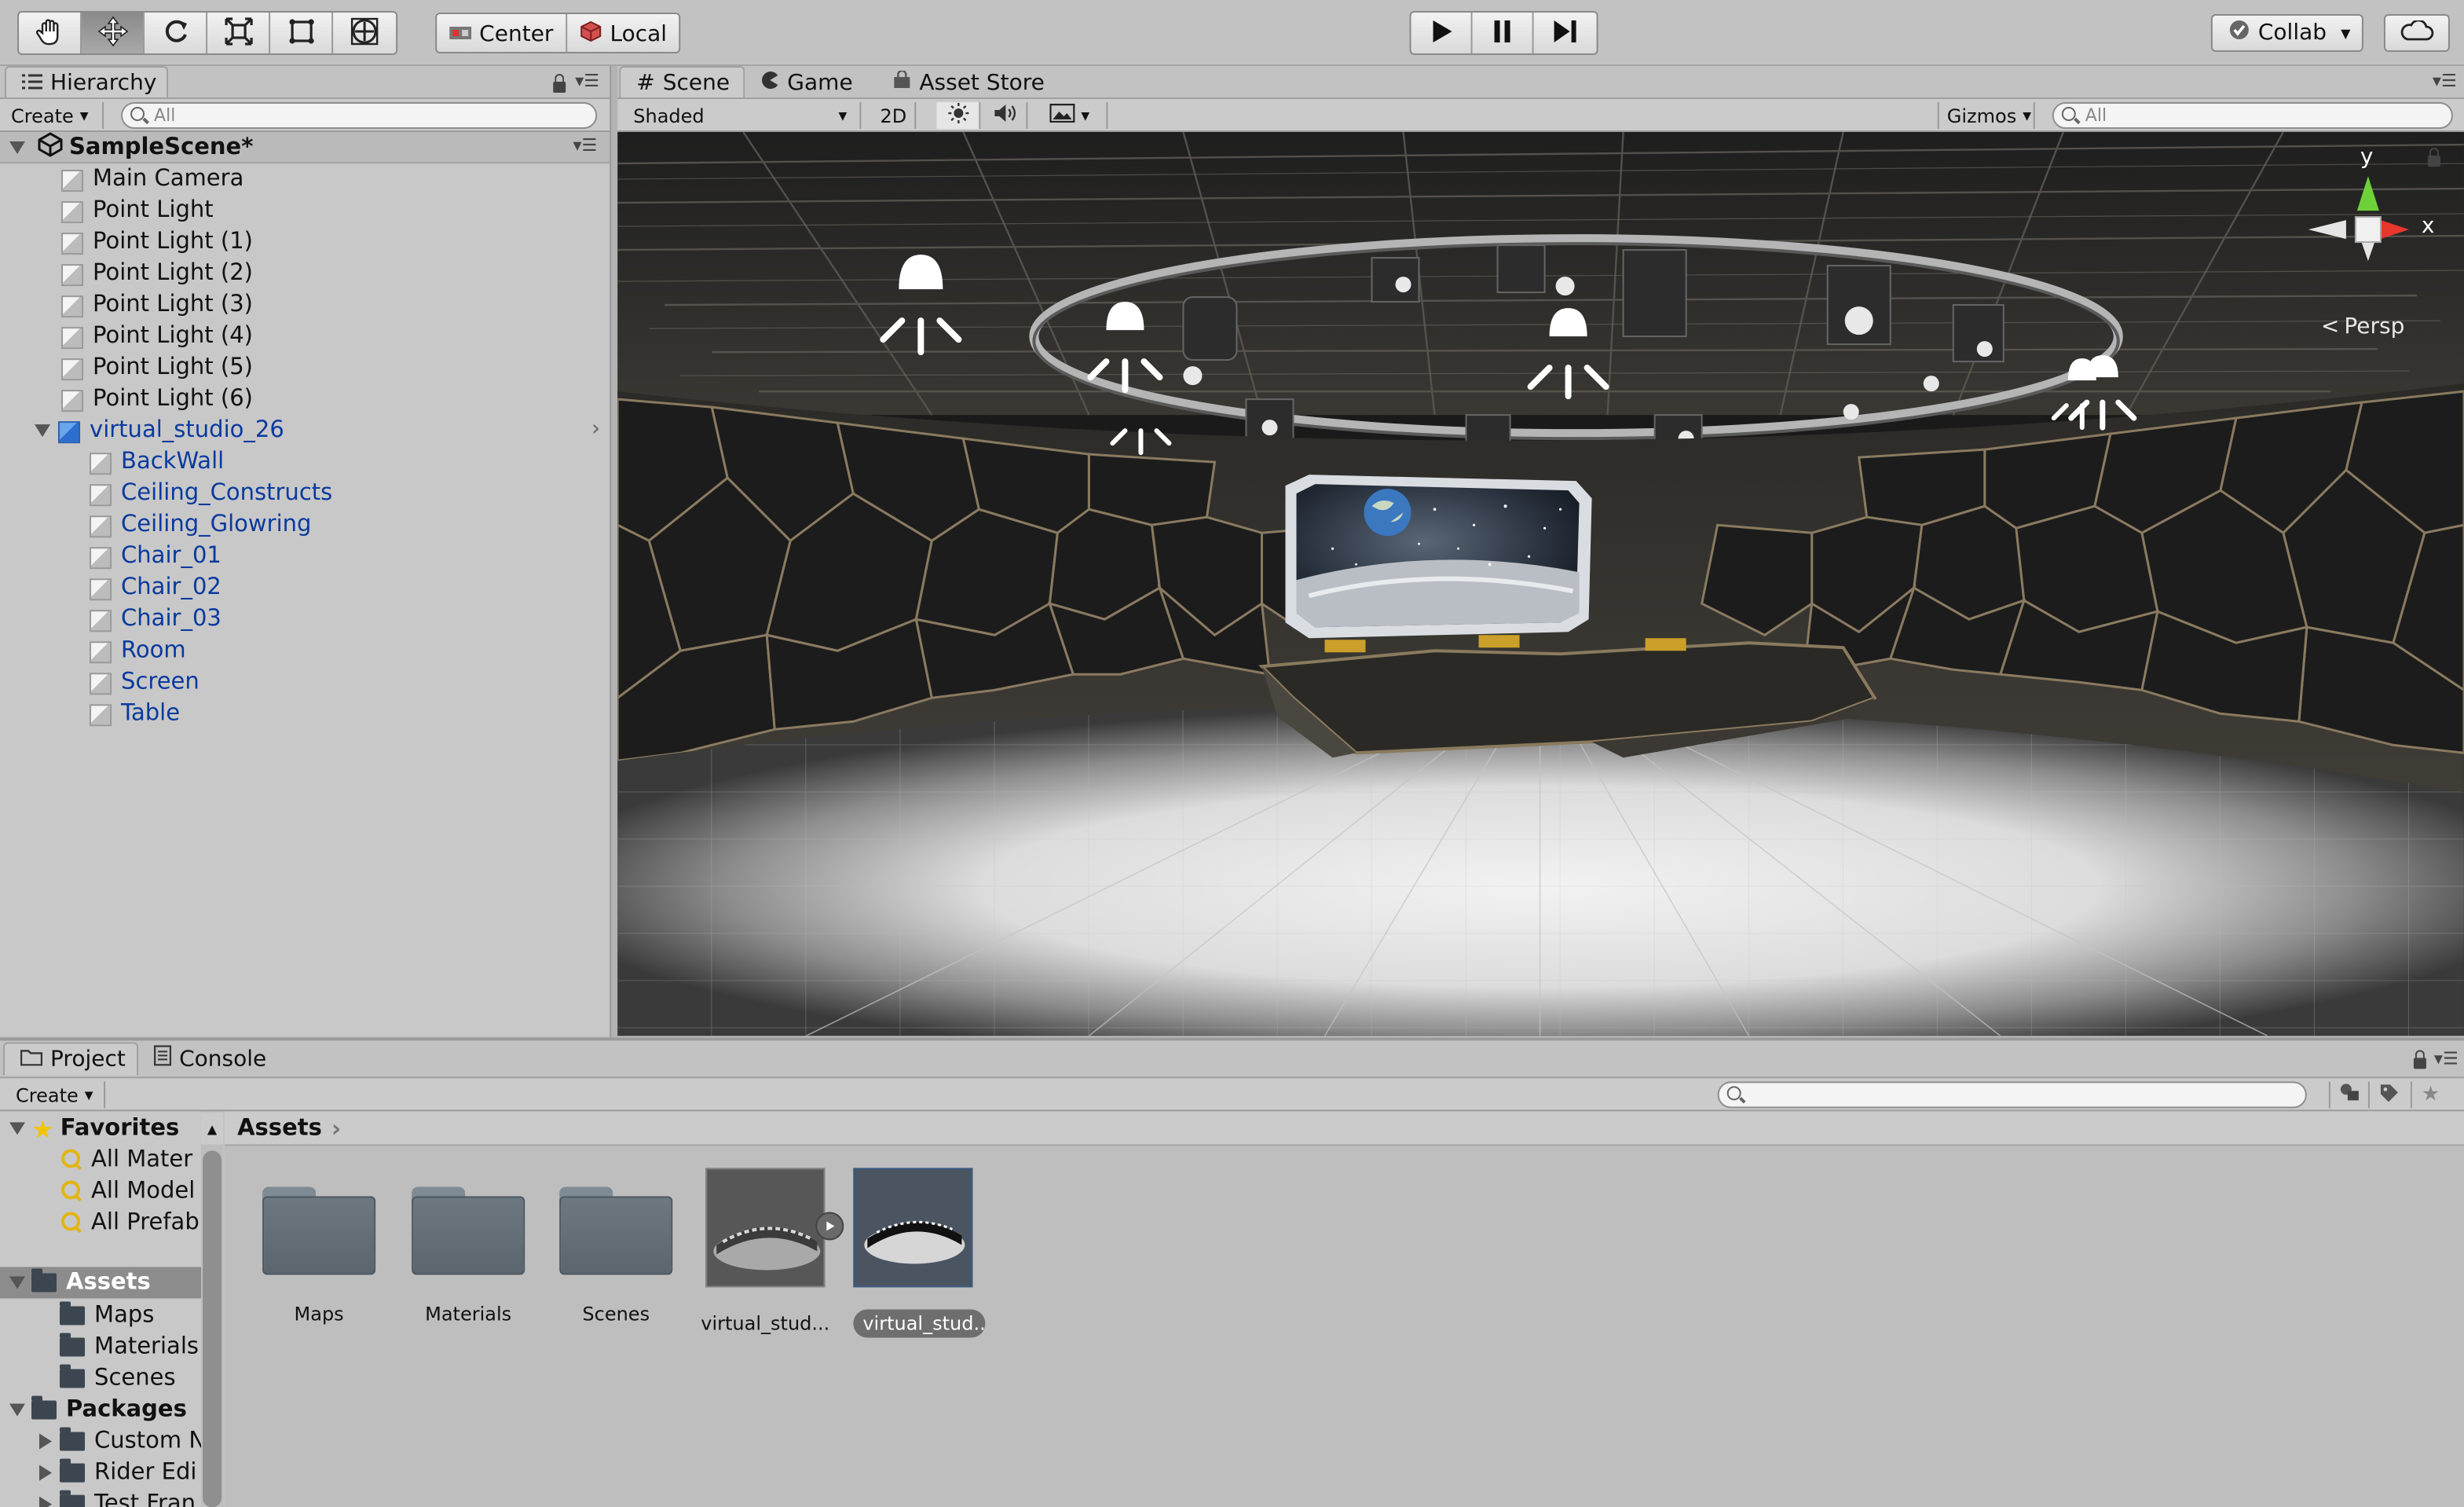 The width and height of the screenshot is (2464, 1507). Describe the element at coordinates (162, 1058) in the screenshot. I see `console-icon` at that location.